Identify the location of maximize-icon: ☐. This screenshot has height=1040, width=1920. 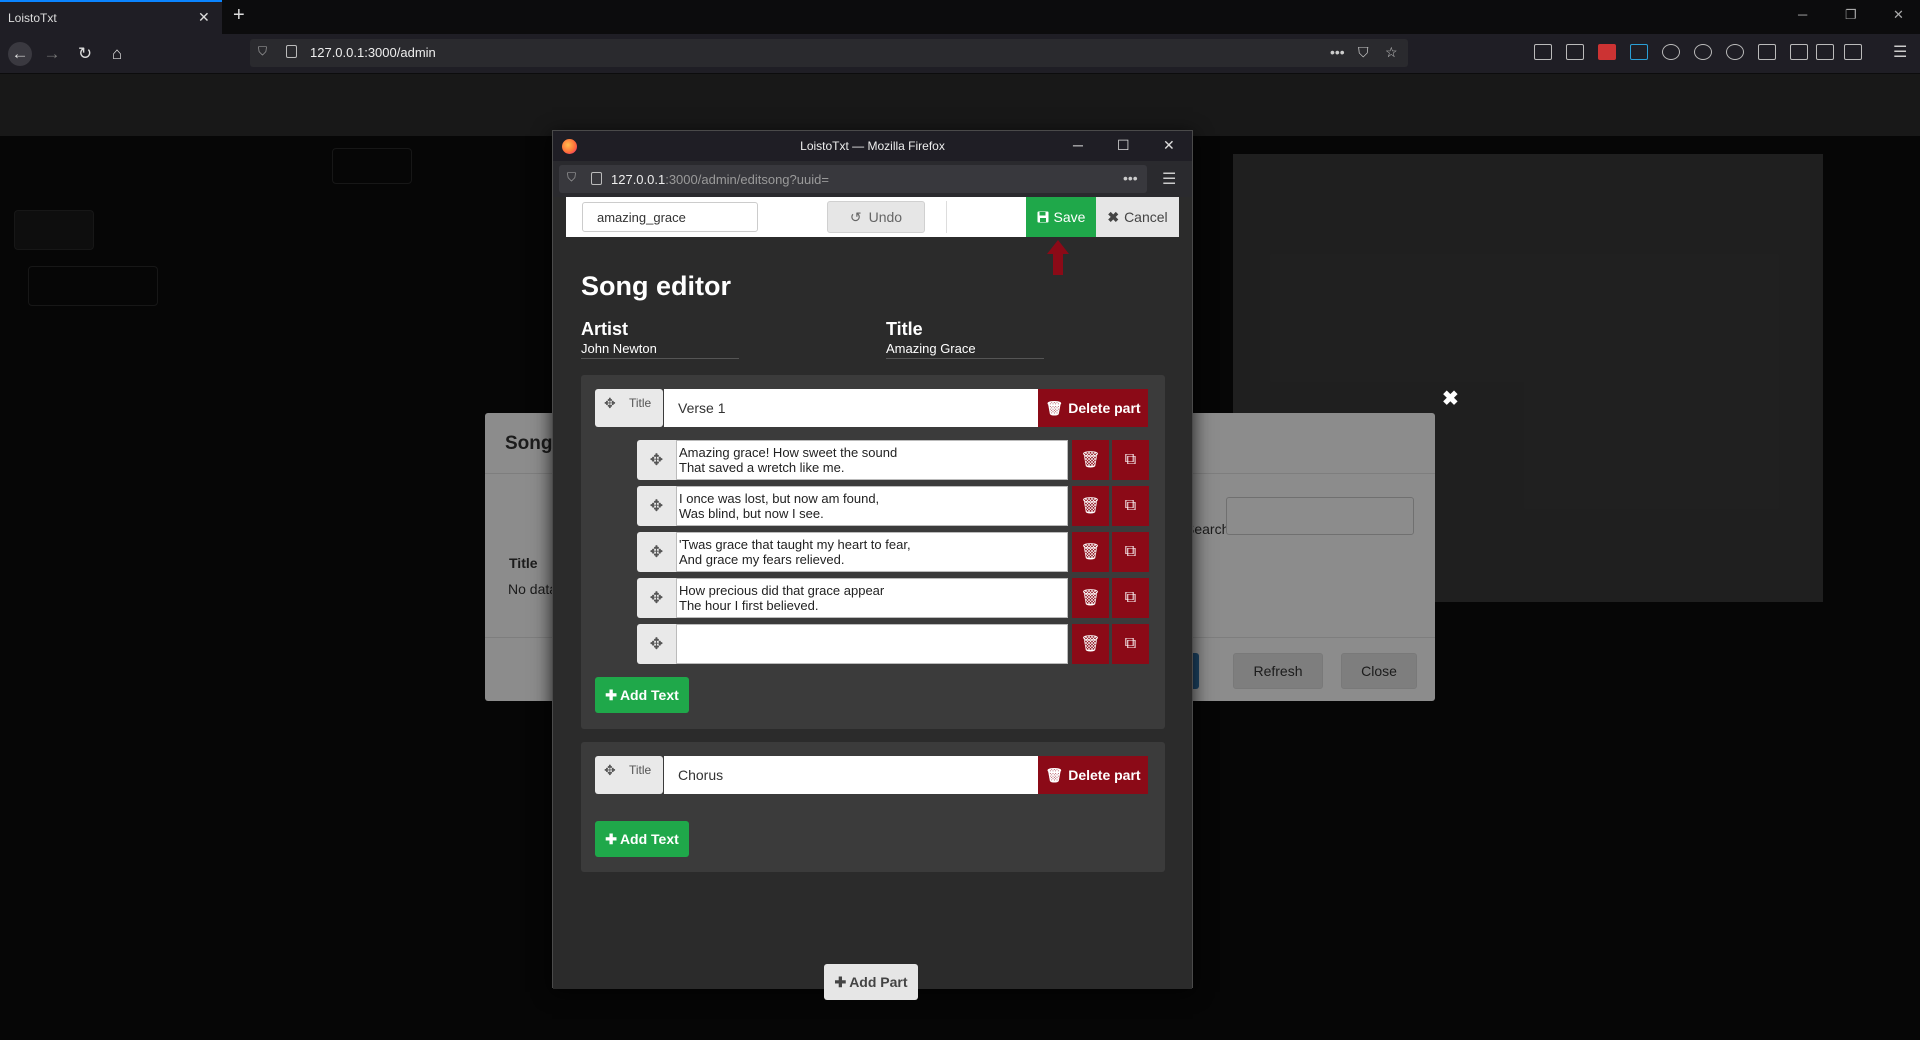
(1123, 145).